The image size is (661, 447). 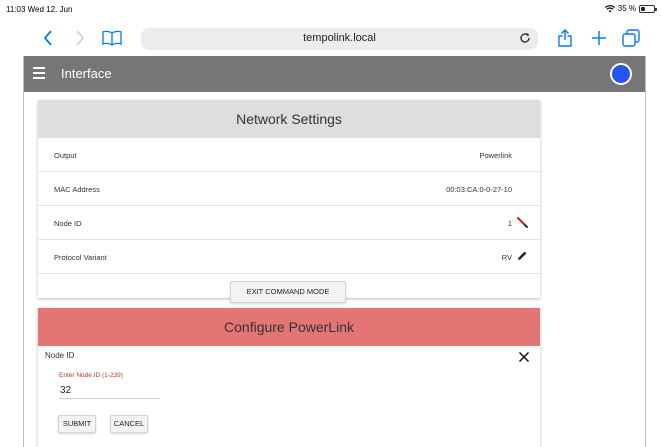 What do you see at coordinates (289, 155) in the screenshot?
I see `settings-row-output: Output Powerlink` at bounding box center [289, 155].